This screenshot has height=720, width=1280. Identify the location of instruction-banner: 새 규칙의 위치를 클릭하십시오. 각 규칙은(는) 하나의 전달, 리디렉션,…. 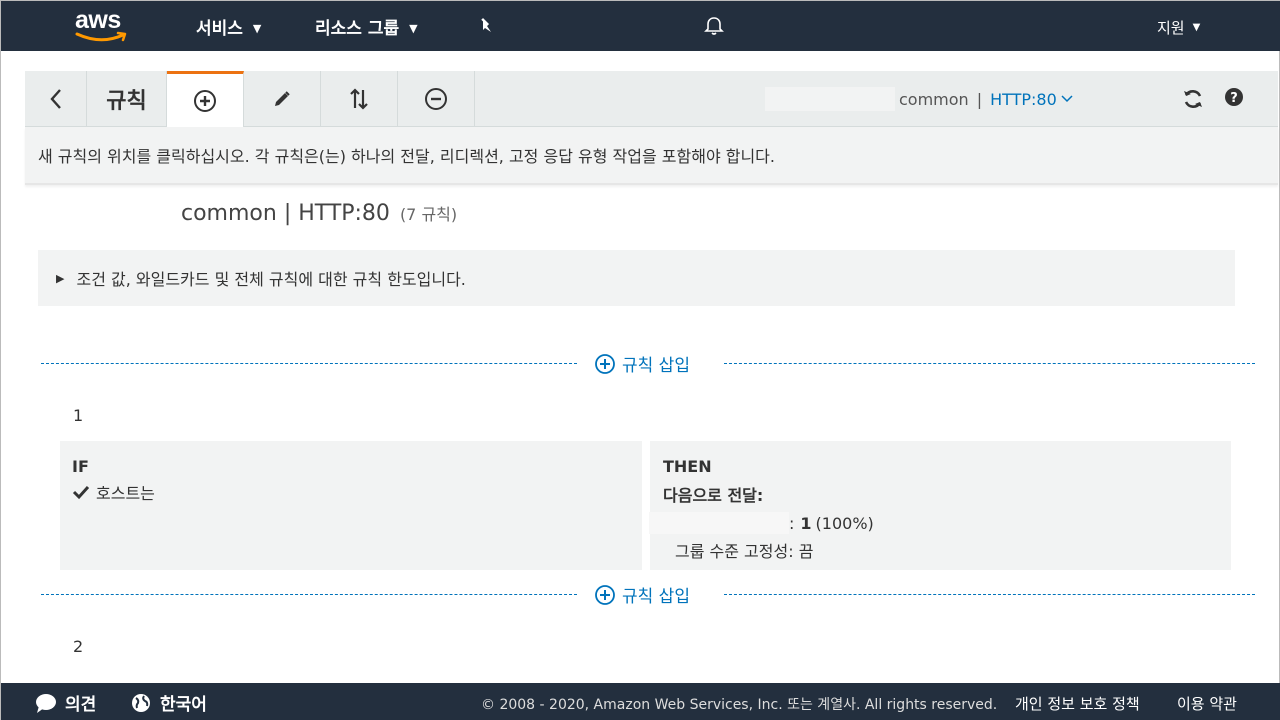
(651, 156).